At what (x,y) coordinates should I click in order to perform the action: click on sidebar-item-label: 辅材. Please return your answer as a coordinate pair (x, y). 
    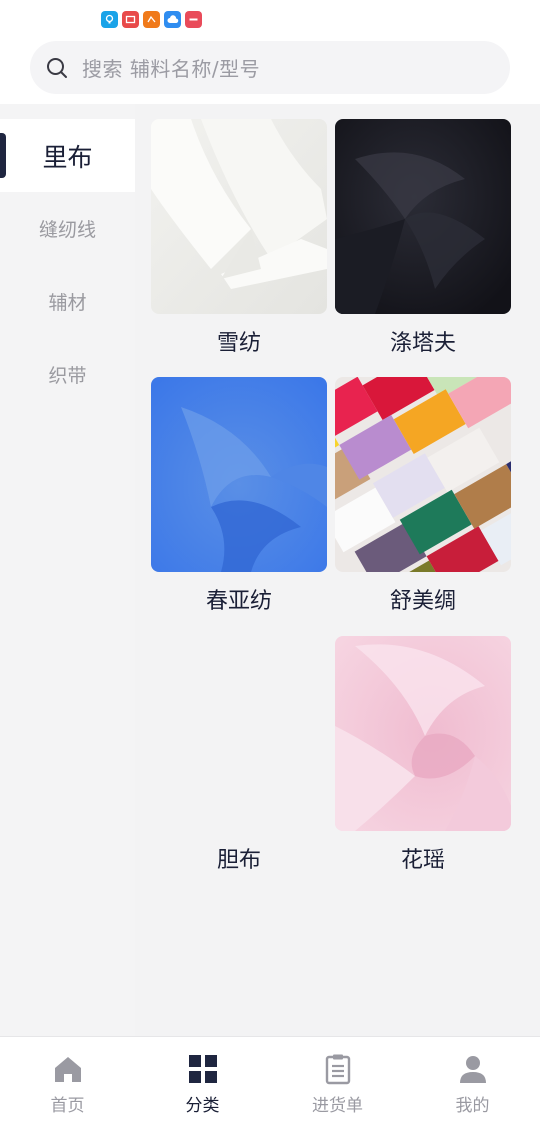
    Looking at the image, I should click on (67, 303).